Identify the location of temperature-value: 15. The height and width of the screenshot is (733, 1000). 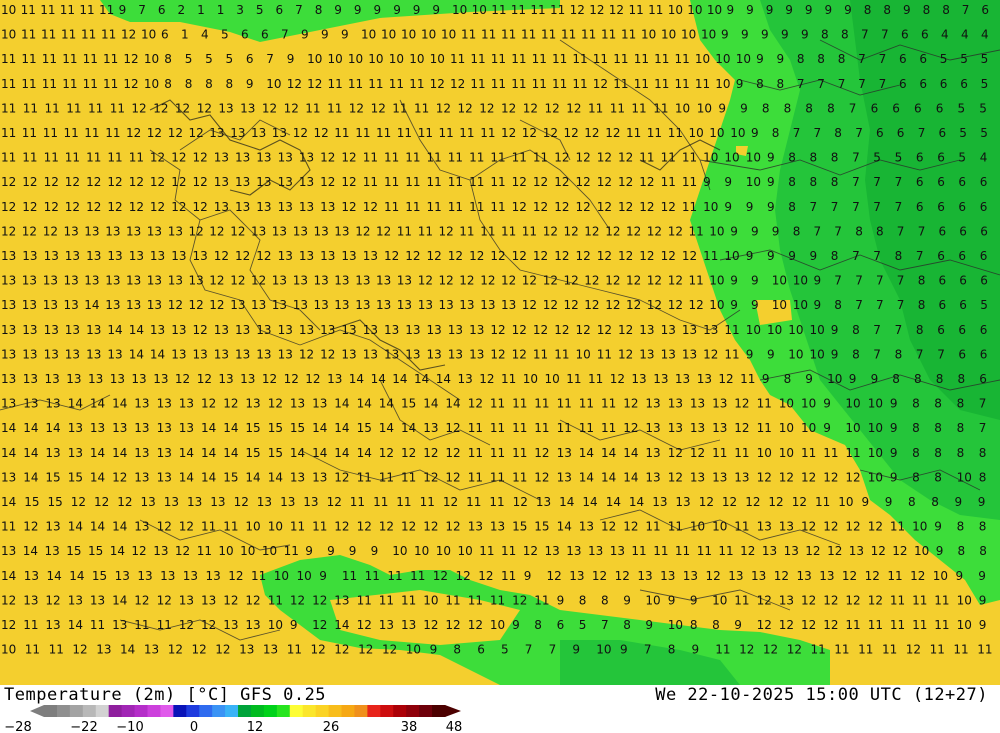
(297, 428).